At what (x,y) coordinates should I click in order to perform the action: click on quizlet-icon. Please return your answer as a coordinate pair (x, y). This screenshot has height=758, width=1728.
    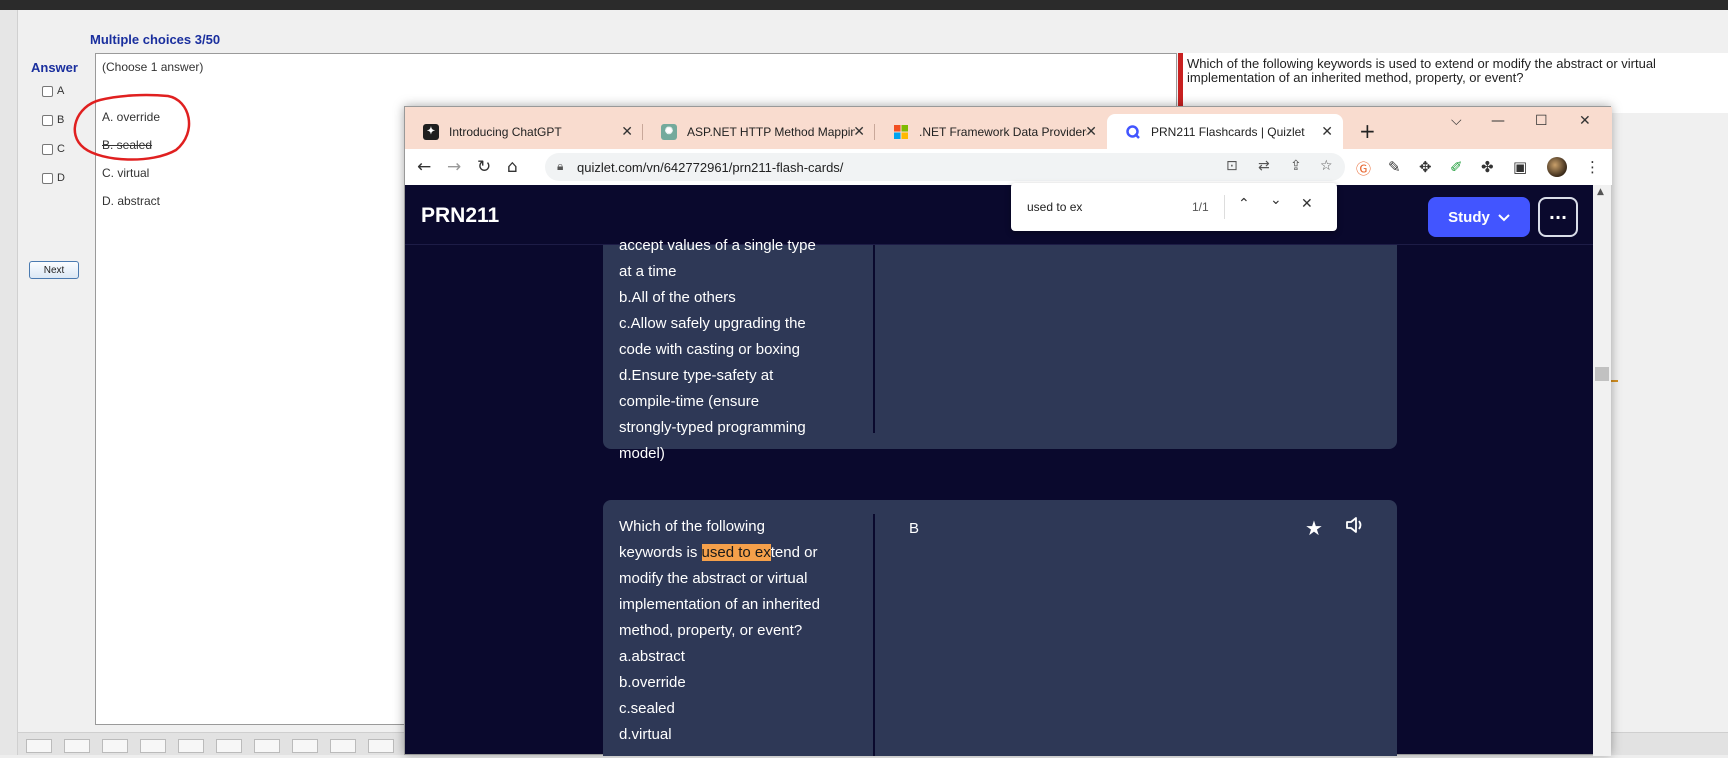
    Looking at the image, I should click on (1133, 132).